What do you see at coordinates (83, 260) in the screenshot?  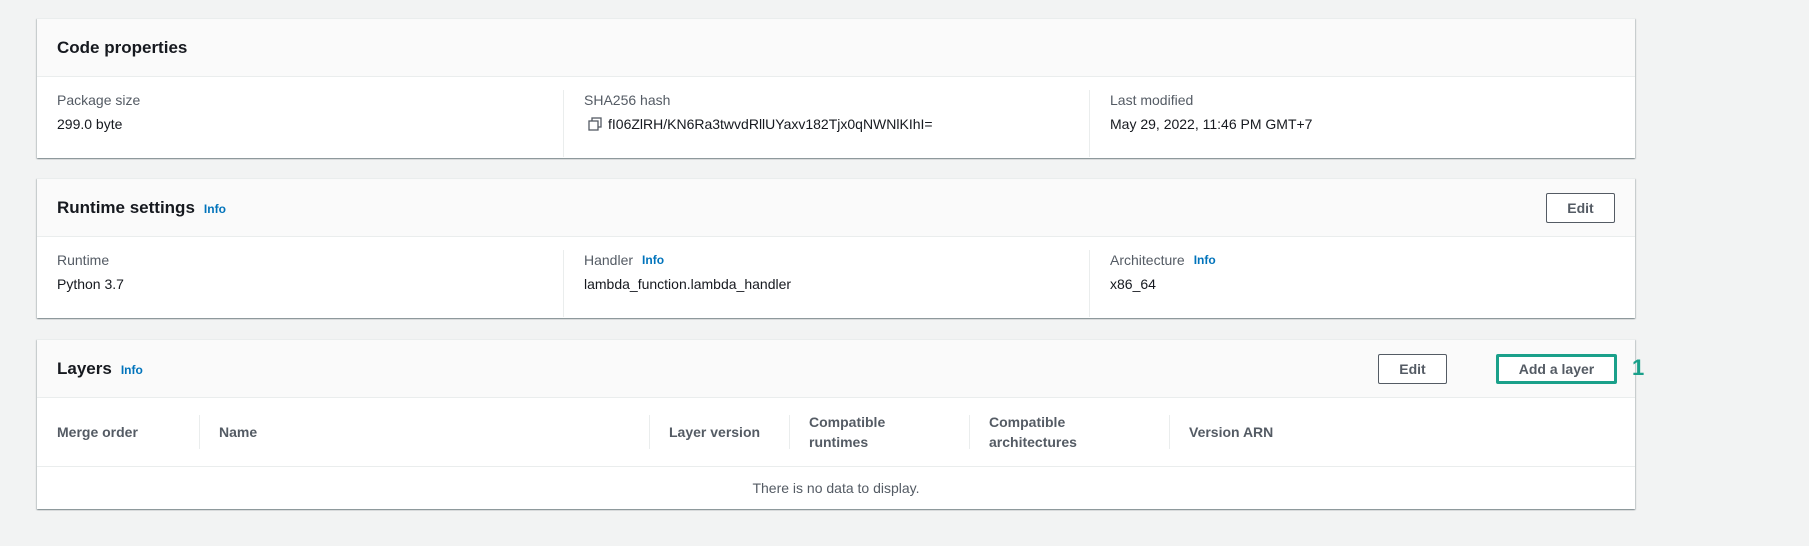 I see `runtime-label: Runtime` at bounding box center [83, 260].